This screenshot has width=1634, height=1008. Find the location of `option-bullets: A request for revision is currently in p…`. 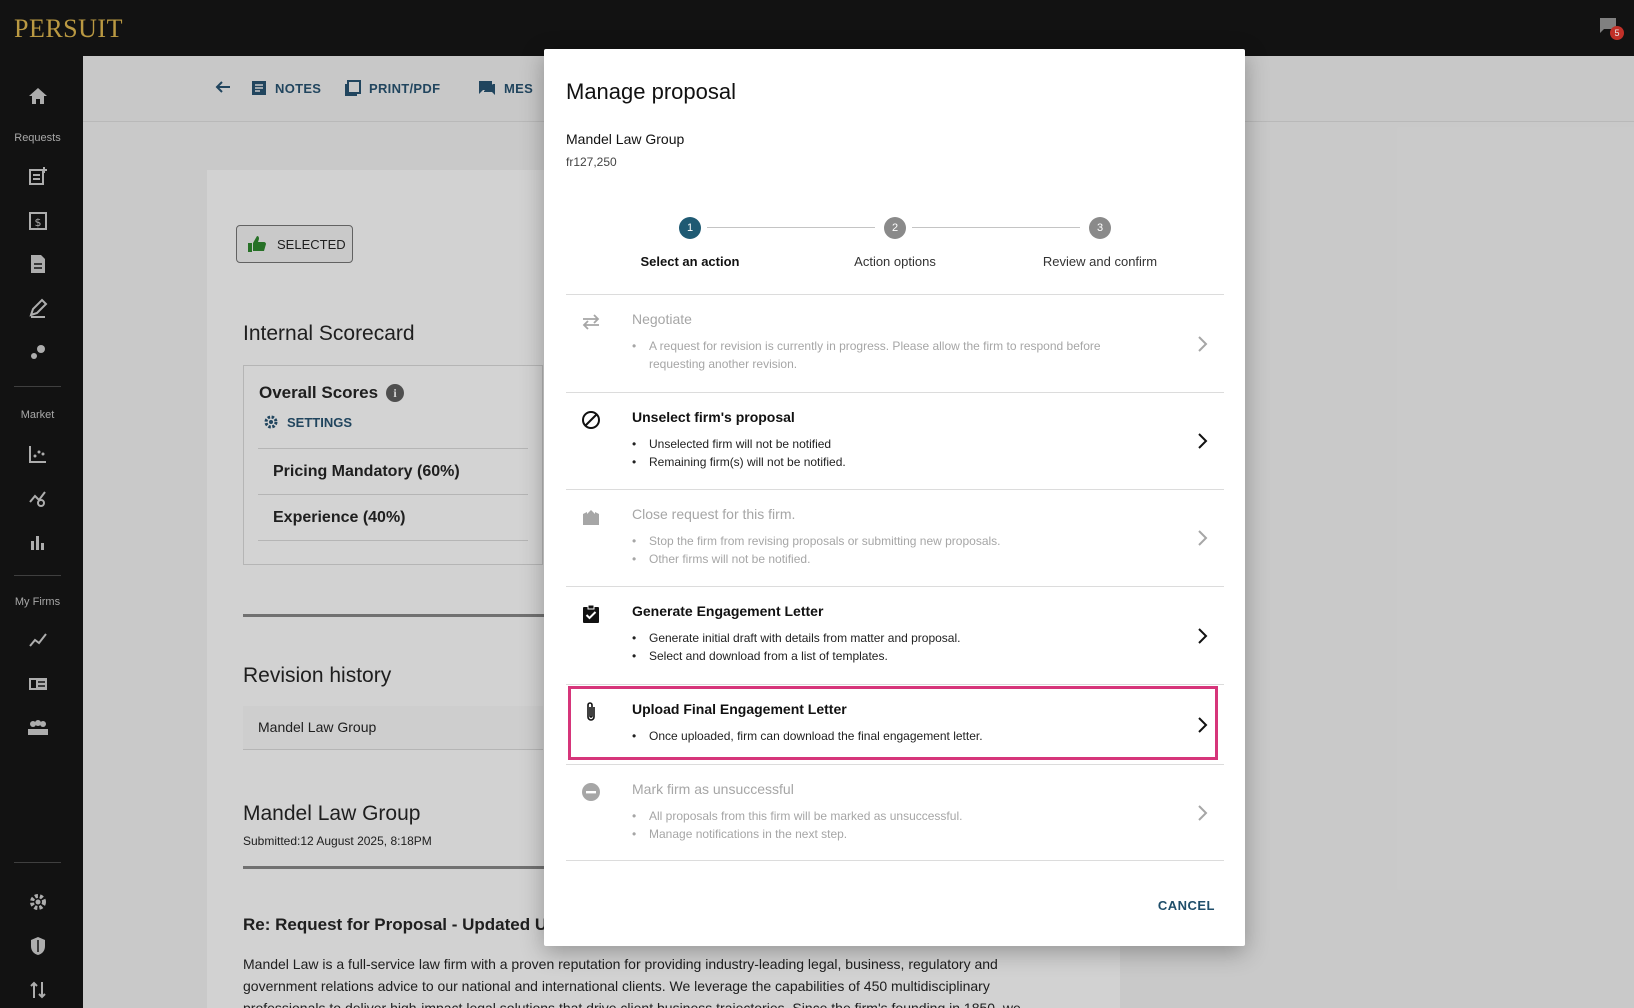

option-bullets: A request for revision is currently in p… is located at coordinates (892, 355).